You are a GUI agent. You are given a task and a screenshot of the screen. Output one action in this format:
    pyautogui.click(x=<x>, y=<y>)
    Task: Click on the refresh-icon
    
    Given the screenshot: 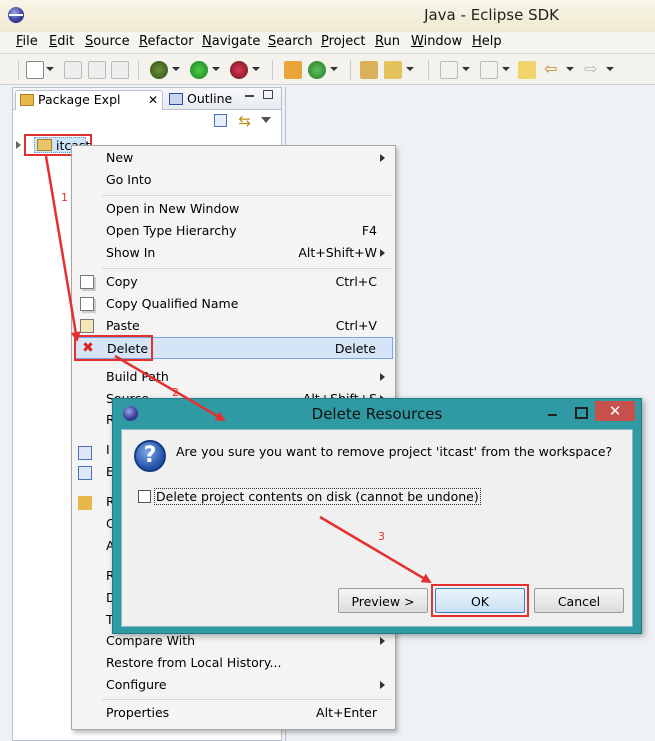 What is the action you would take?
    pyautogui.click(x=85, y=503)
    